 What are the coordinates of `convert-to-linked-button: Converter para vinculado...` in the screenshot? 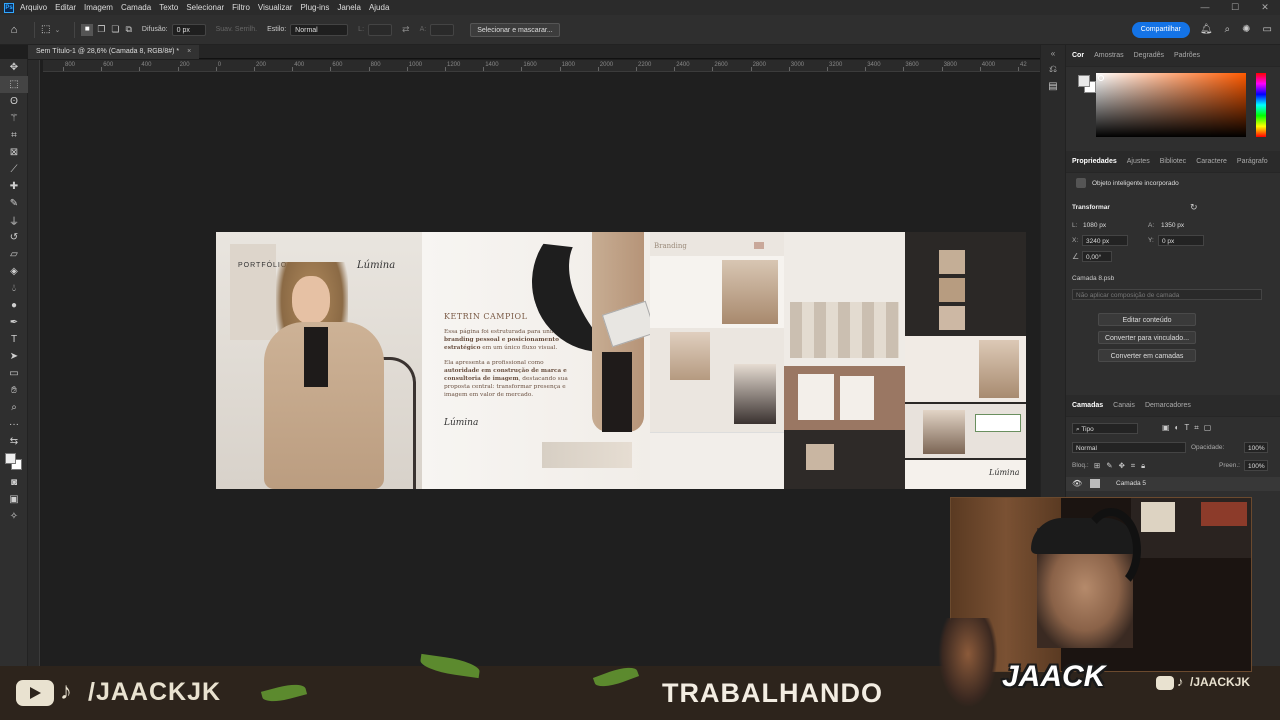 It's located at (1147, 337).